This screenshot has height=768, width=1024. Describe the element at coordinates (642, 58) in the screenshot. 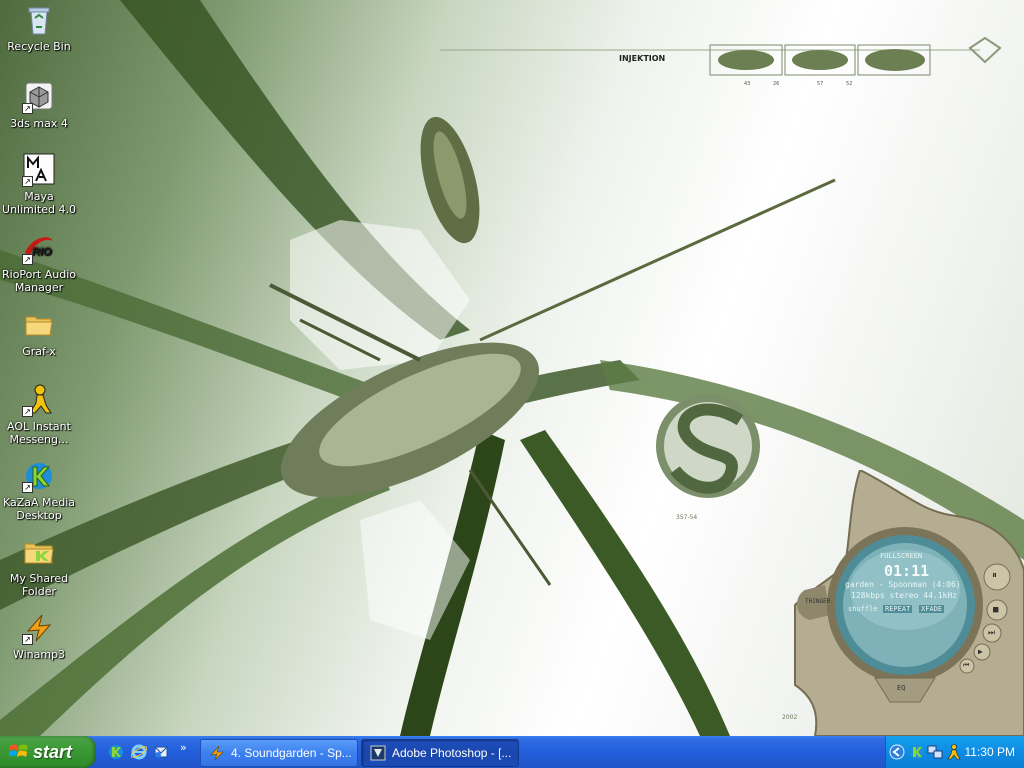

I see `wallpaper-brand: INJEKTION` at that location.